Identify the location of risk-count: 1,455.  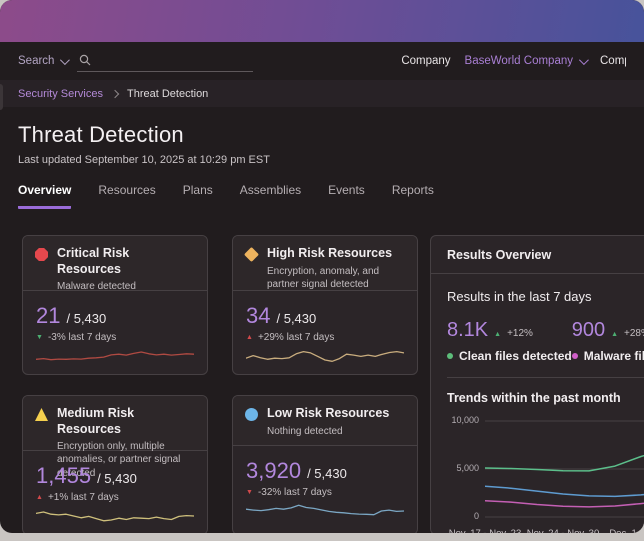
(64, 475).